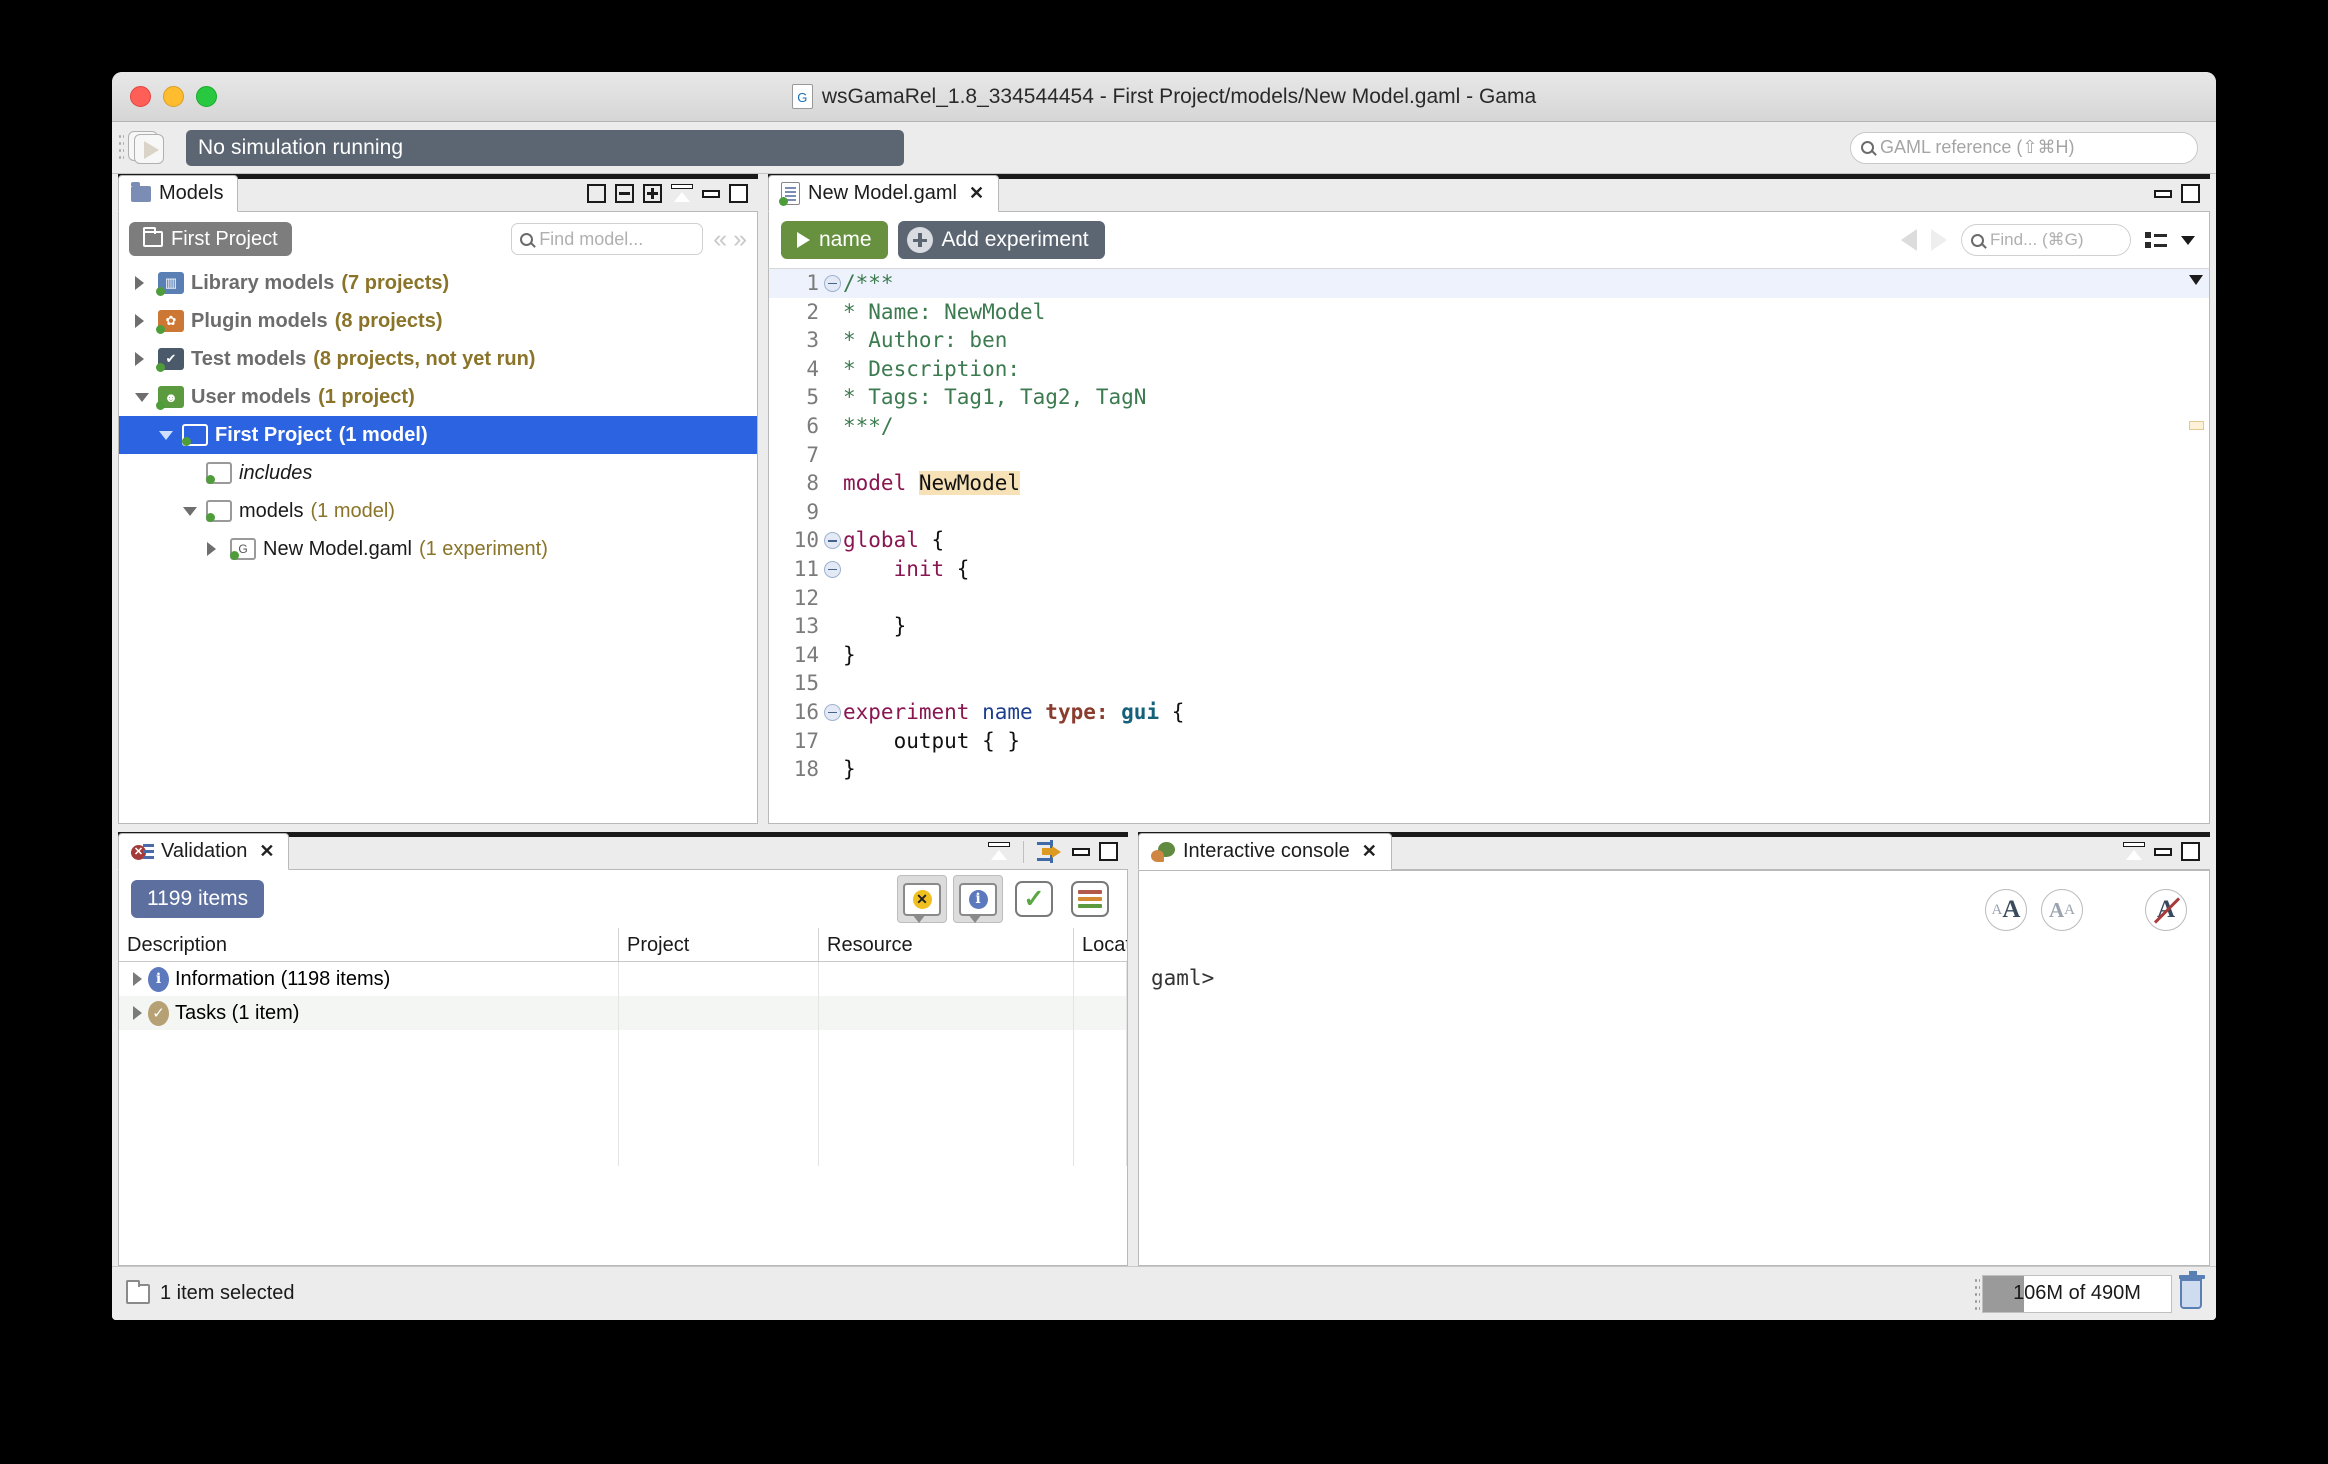 The image size is (2328, 1464). Describe the element at coordinates (596, 193) in the screenshot. I see `history-icon` at that location.